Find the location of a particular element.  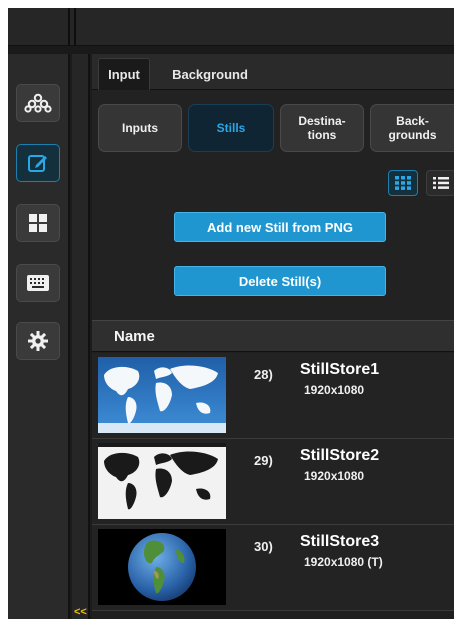

still-name: StillStore3 is located at coordinates (340, 541).